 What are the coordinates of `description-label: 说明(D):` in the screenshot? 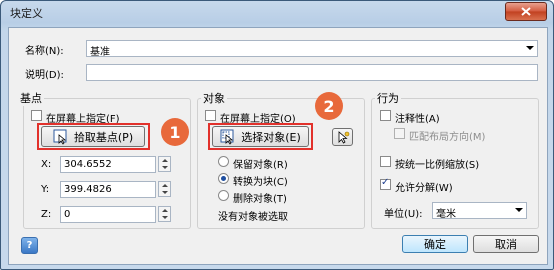 It's located at (44, 75).